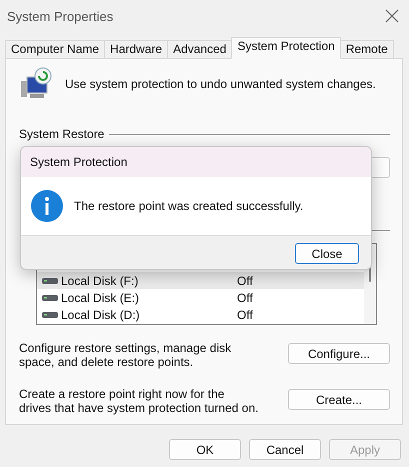 The height and width of the screenshot is (467, 409). I want to click on configure-text: Configure restore settings, manage disk space, and delete restore points., so click(125, 355).